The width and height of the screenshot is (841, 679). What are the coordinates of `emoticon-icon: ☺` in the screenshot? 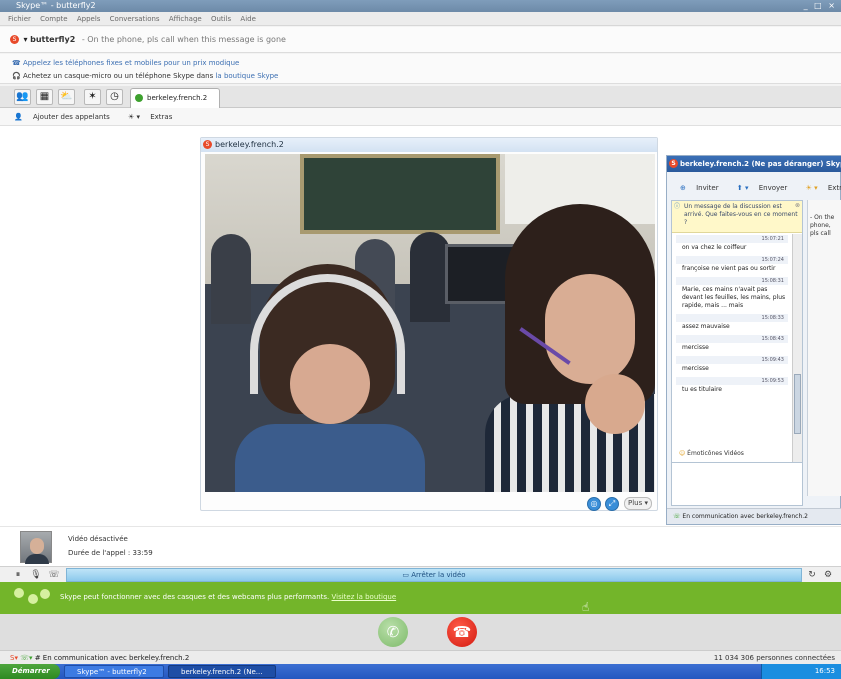 It's located at (683, 453).